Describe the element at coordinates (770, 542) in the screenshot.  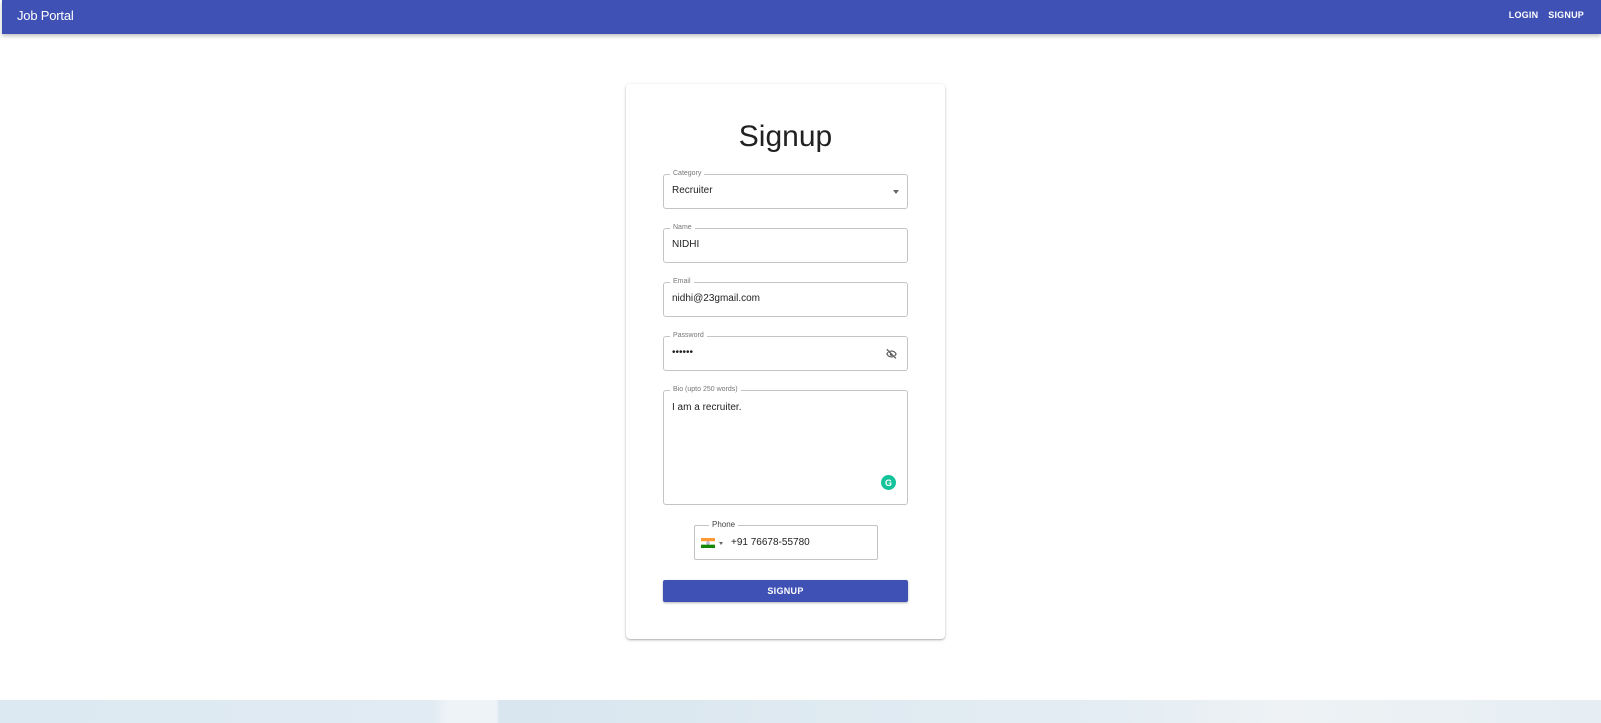
I see `phone-value: +91 76678-55780` at that location.